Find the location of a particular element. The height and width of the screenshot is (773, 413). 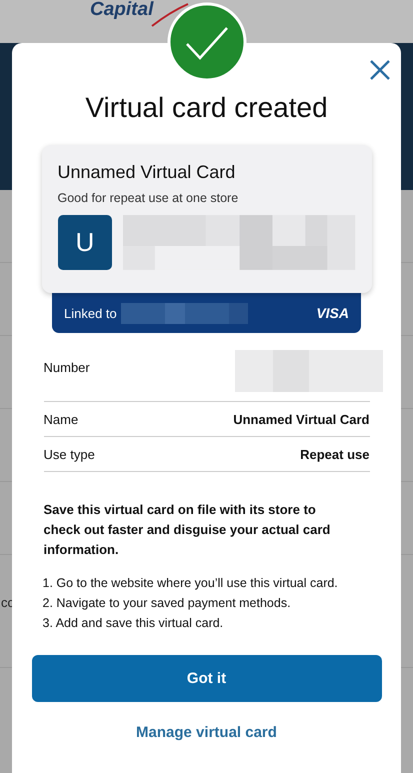

got-it-button: Got it is located at coordinates (207, 678).